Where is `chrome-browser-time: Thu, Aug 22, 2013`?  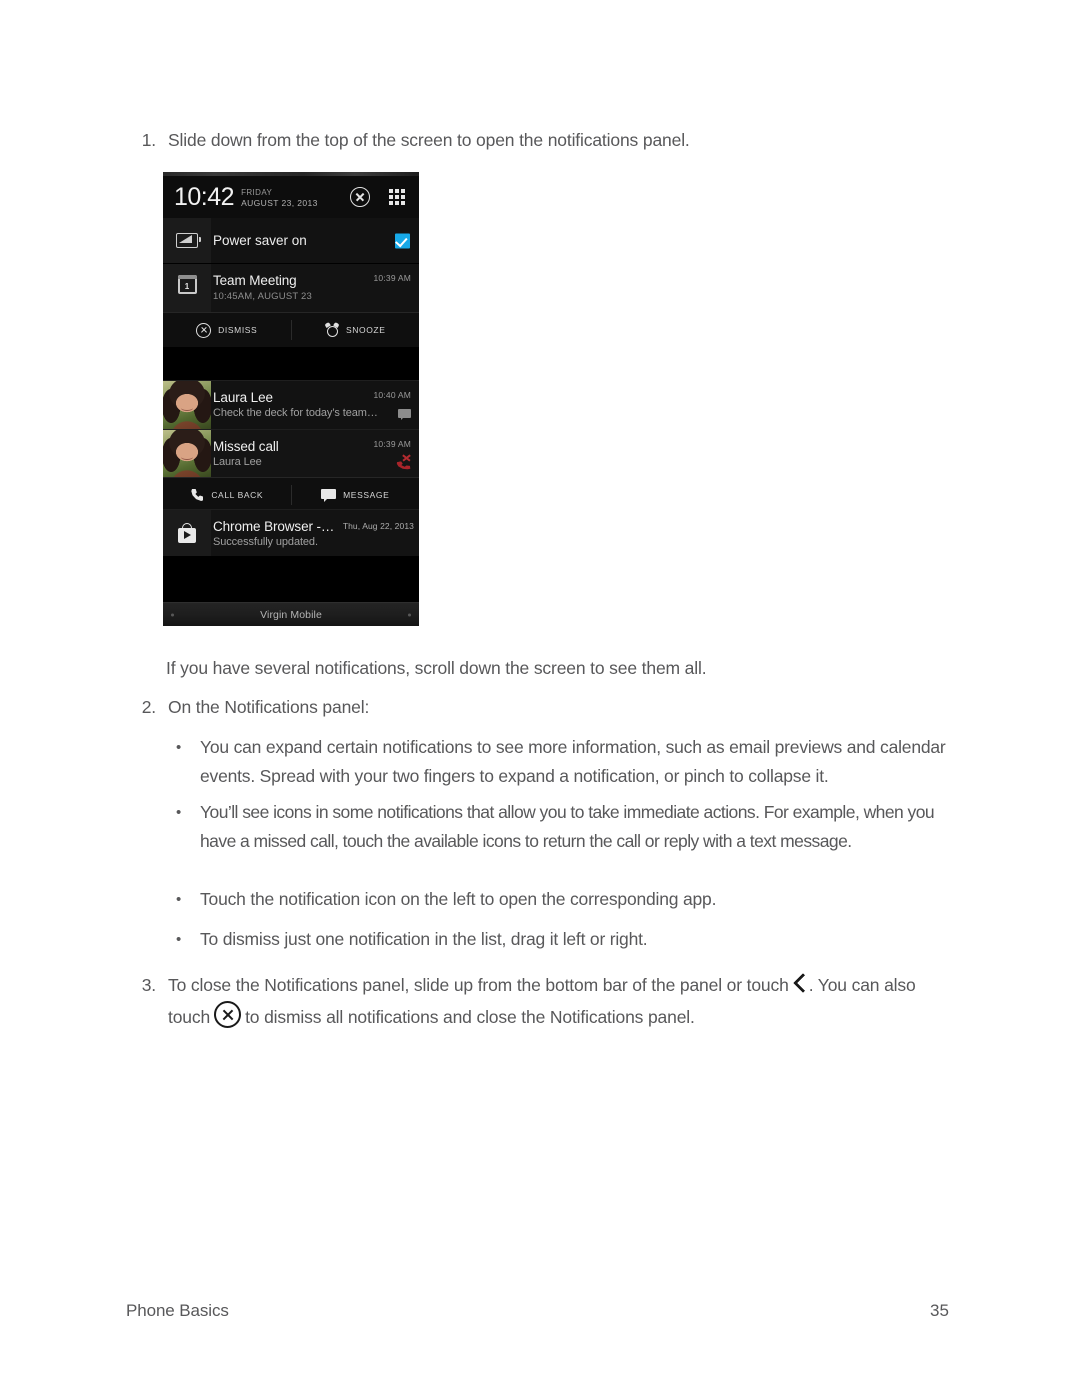
chrome-browser-time: Thu, Aug 22, 2013 is located at coordinates (378, 526).